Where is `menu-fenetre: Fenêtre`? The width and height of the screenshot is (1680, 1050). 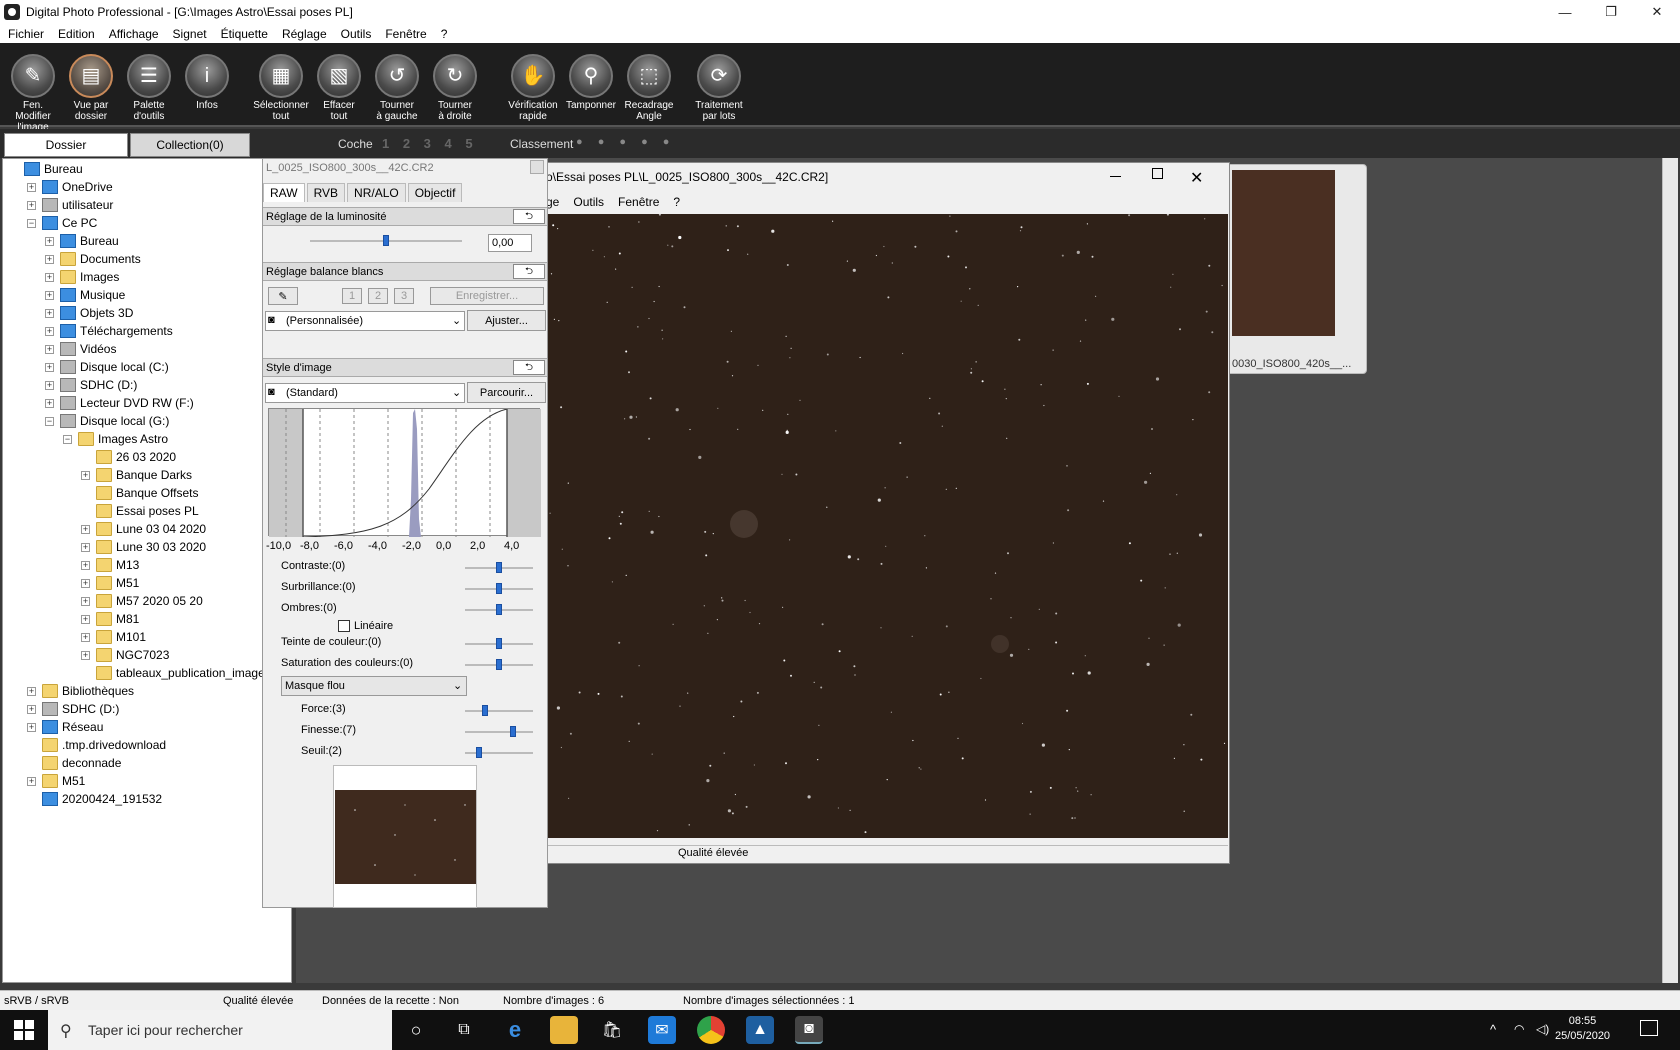
menu-fenetre: Fenêtre is located at coordinates (409, 34).